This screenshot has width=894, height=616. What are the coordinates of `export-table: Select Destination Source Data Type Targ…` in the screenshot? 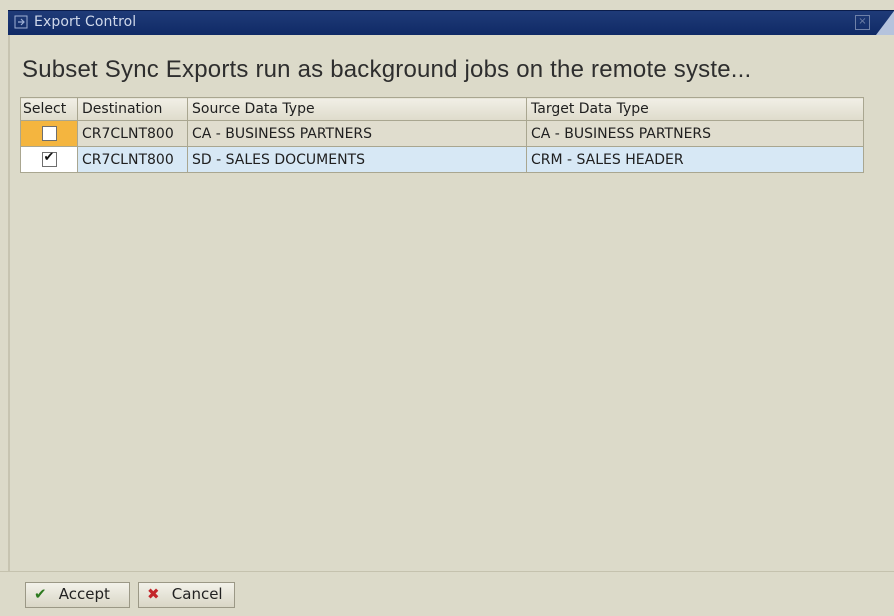 It's located at (442, 135).